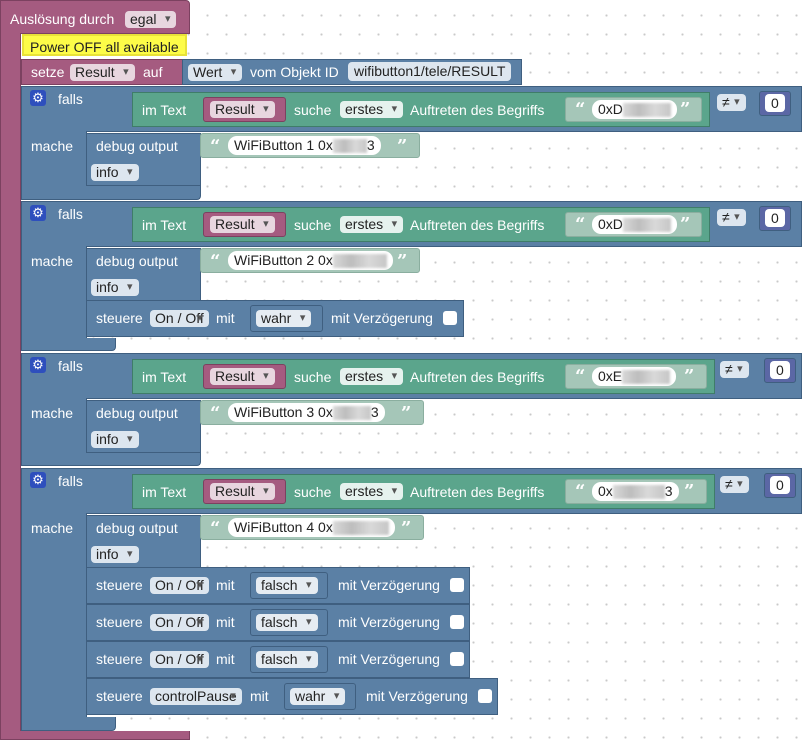 The image size is (811, 740). What do you see at coordinates (54, 615) in the screenshot?
I see `if-block-4-body` at bounding box center [54, 615].